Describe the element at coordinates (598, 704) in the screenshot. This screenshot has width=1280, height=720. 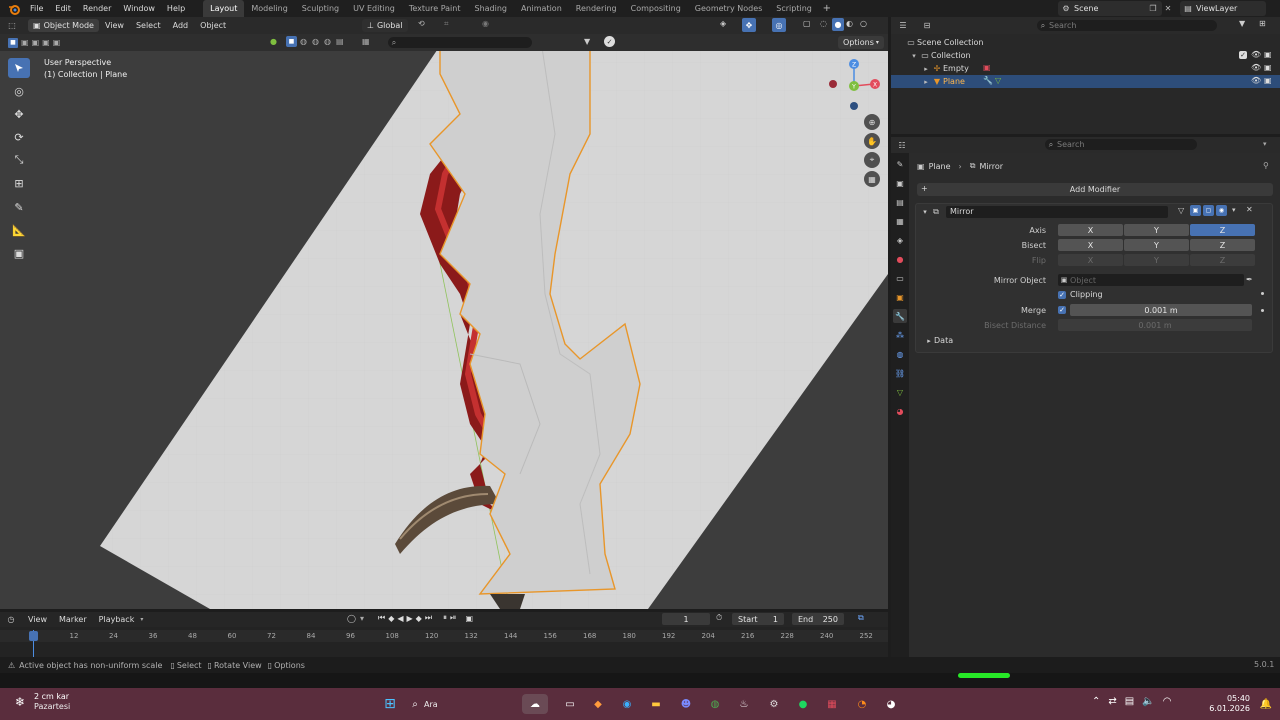
I see `copilot-icon: ◆` at that location.